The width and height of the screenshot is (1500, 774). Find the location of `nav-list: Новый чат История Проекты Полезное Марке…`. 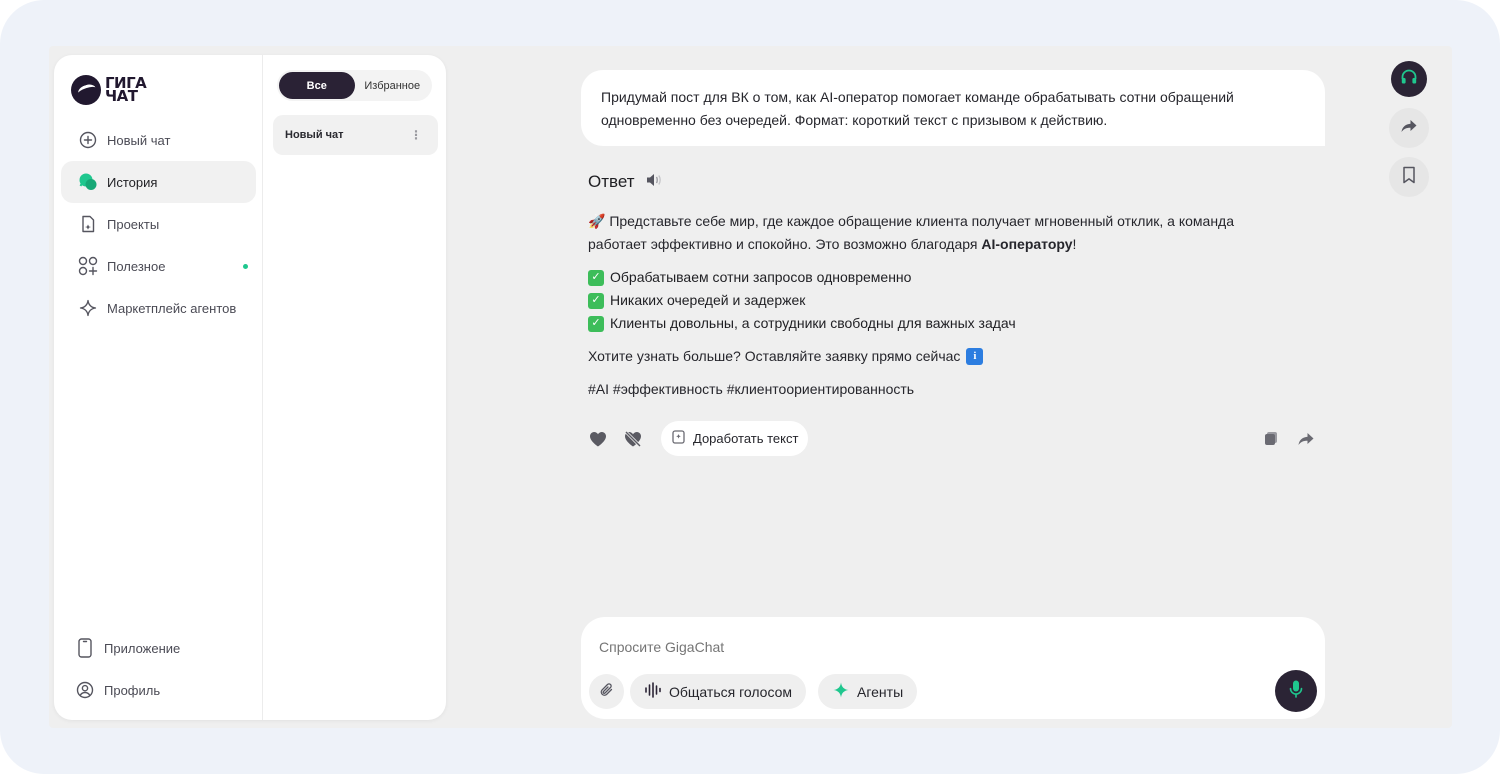

nav-list: Новый чат История Проекты Полезное Марке… is located at coordinates (158, 224).